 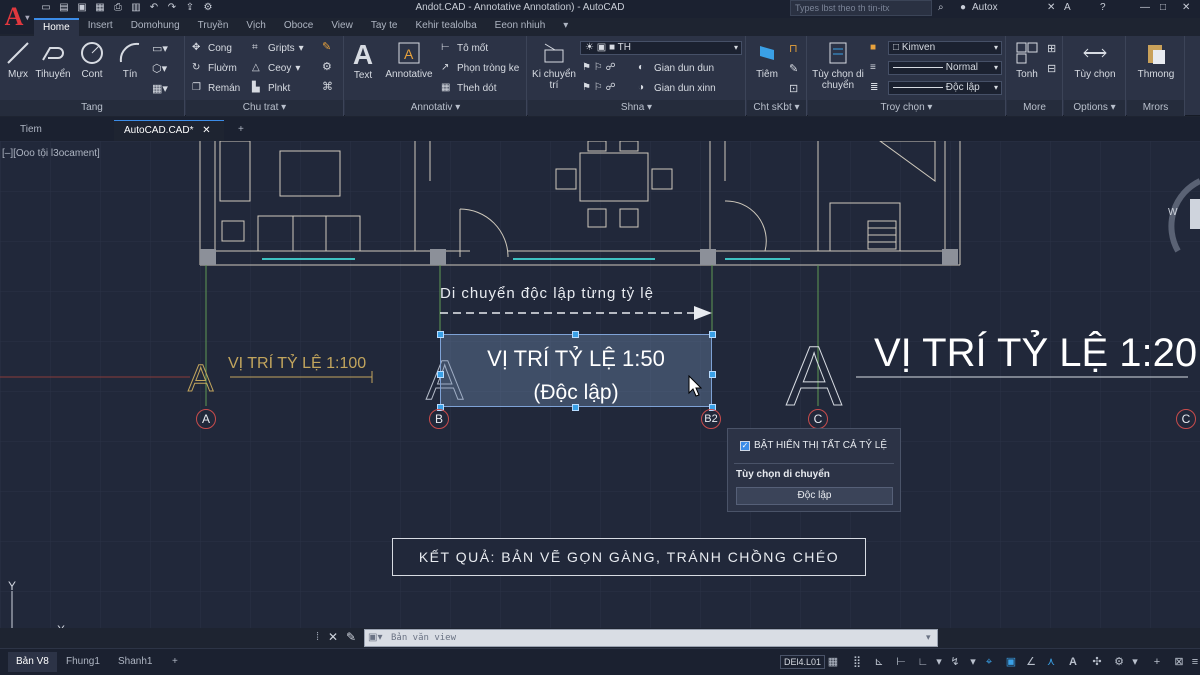 I want to click on layer-unisolate-button: ◑ Gian dun xinn, so click(x=677, y=88).